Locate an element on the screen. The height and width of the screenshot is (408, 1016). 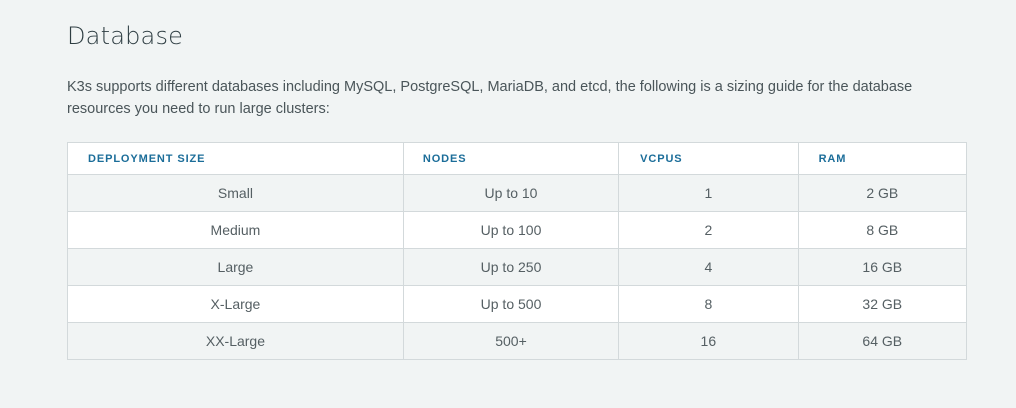
cell-vcpus: 4 is located at coordinates (708, 267).